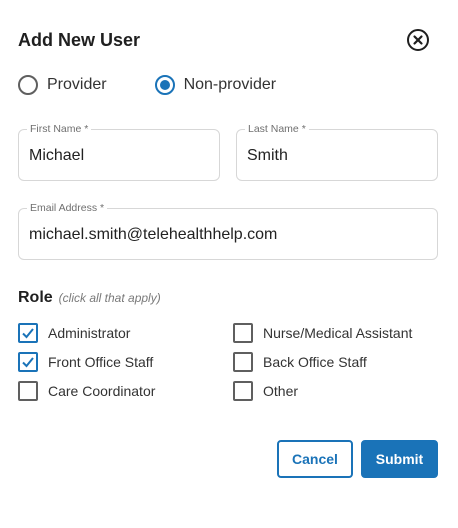 The height and width of the screenshot is (528, 458). I want to click on checkbox-administrator-box, so click(28, 333).